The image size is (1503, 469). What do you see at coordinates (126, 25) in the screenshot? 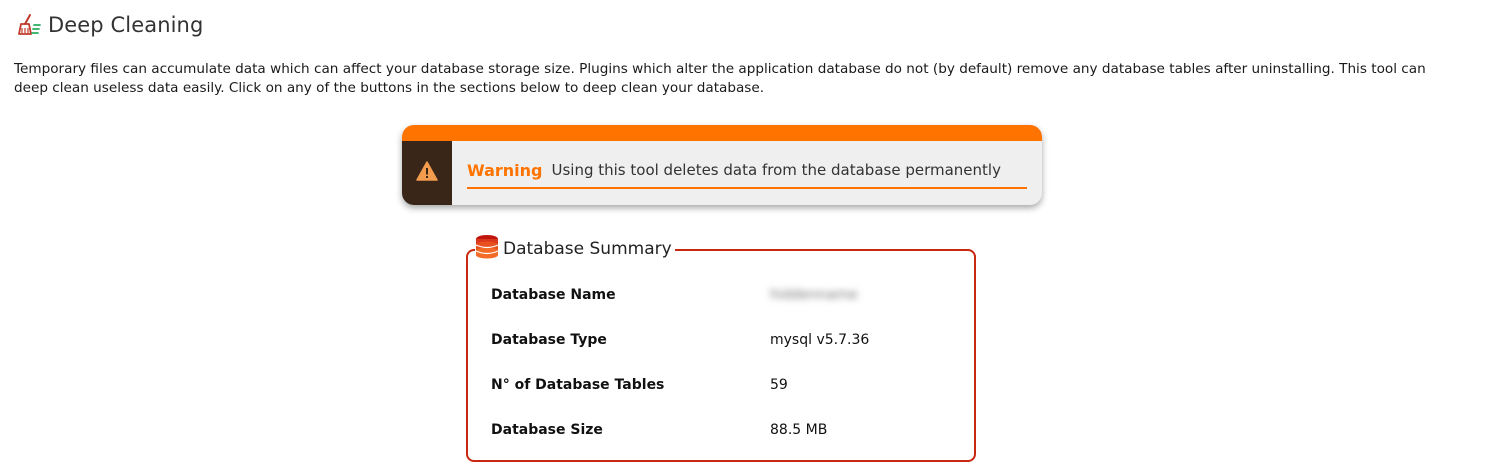
I see `page-title: Deep Cleaning` at bounding box center [126, 25].